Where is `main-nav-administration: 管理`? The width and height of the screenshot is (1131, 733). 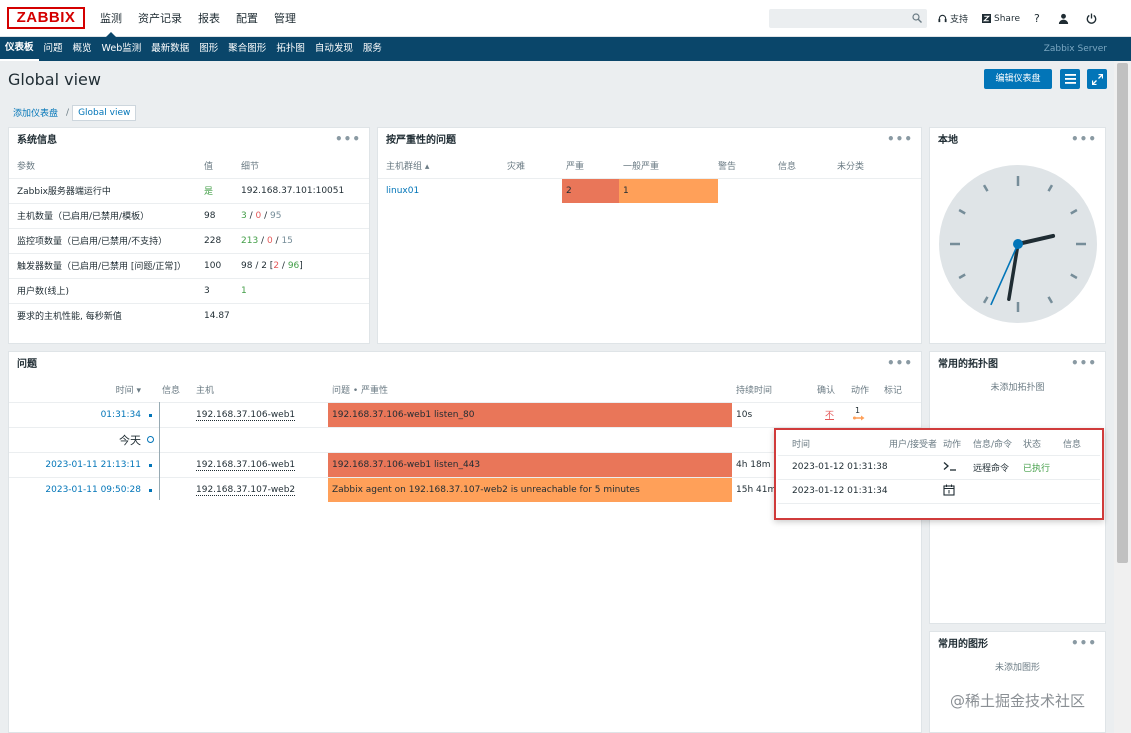
main-nav-administration: 管理 is located at coordinates (285, 18).